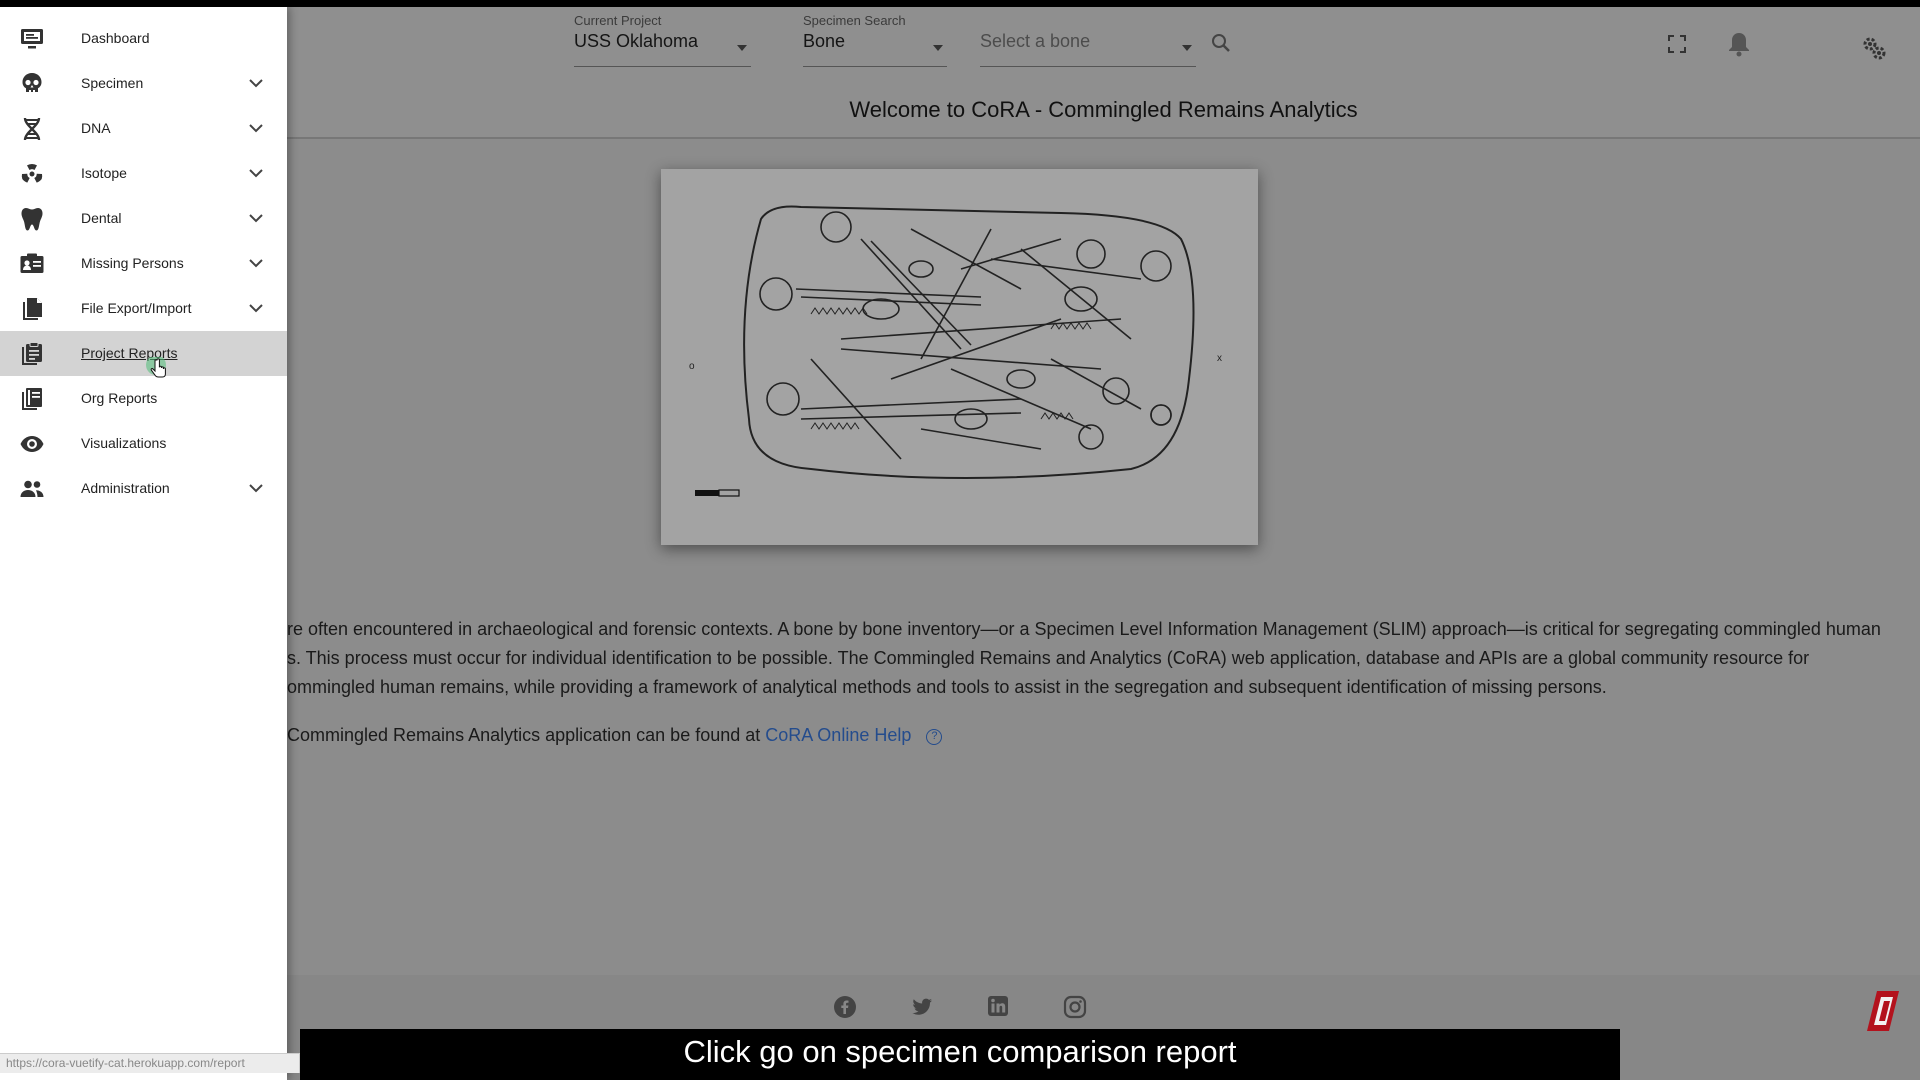 The image size is (1920, 1080). I want to click on excavation-drawing-card: o x, so click(959, 357).